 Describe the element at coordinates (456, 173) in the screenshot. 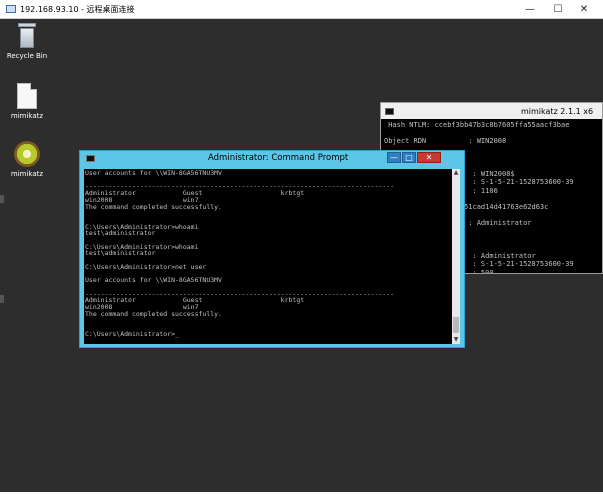

I see `scroll-up-icon: ▲` at that location.